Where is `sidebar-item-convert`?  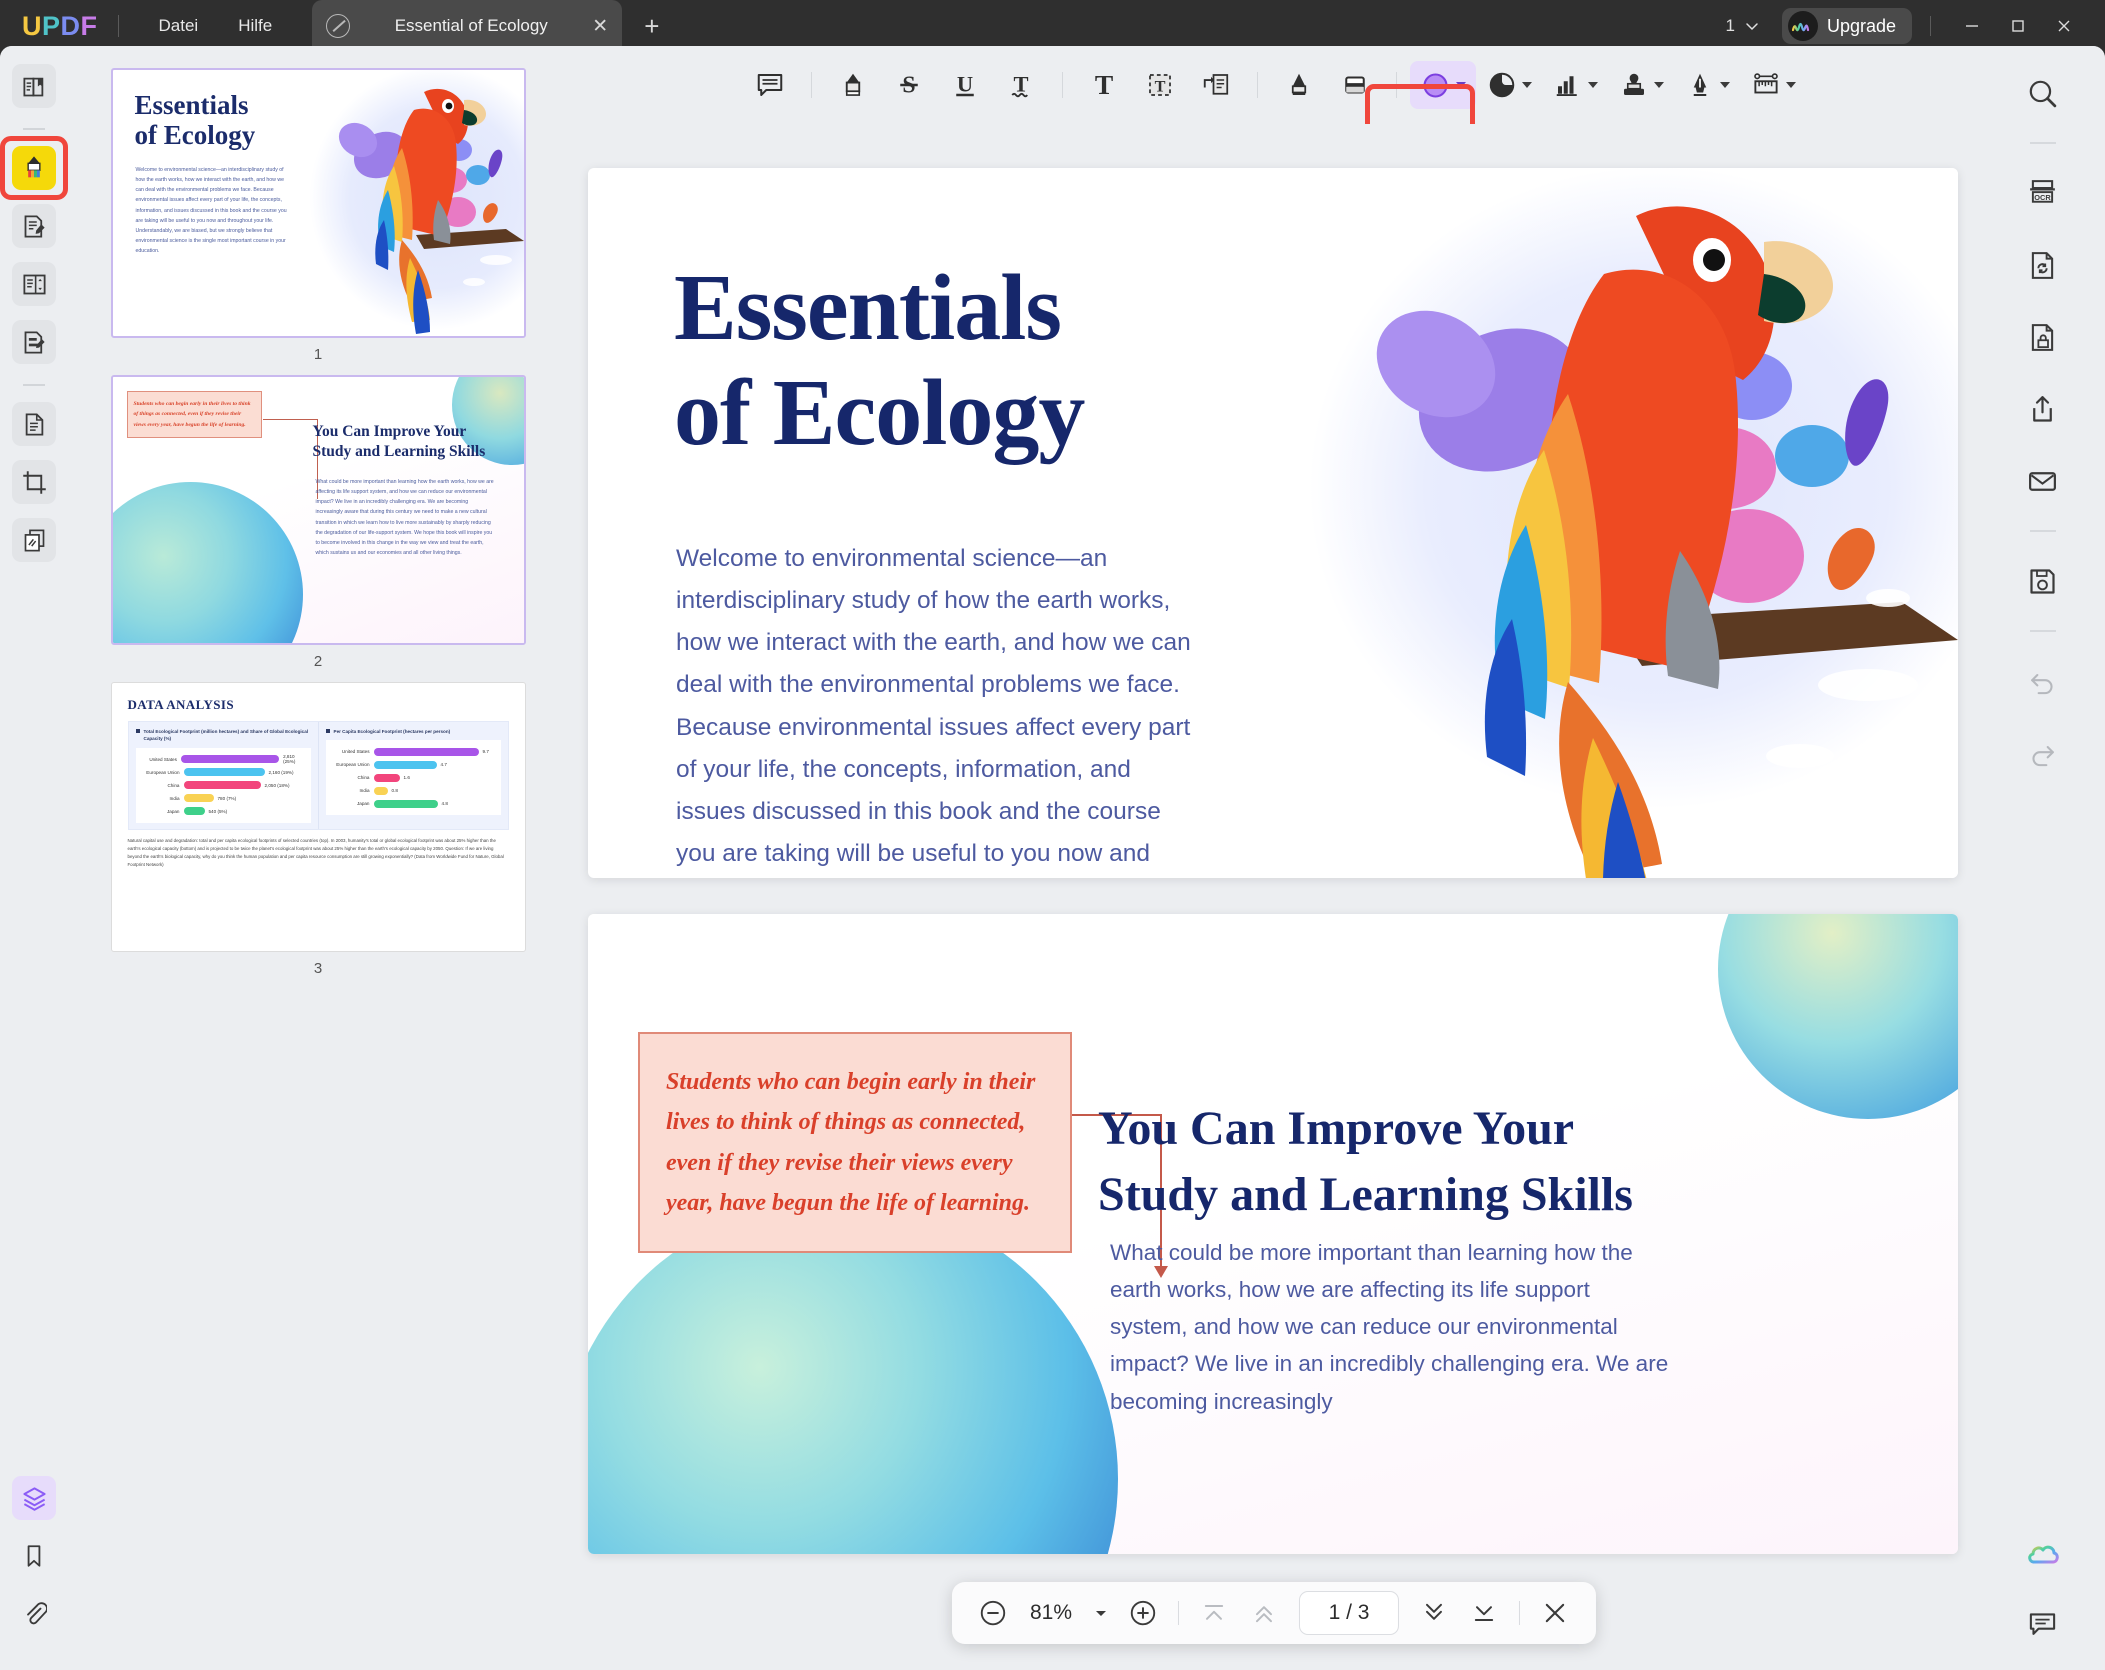 sidebar-item-convert is located at coordinates (34, 424).